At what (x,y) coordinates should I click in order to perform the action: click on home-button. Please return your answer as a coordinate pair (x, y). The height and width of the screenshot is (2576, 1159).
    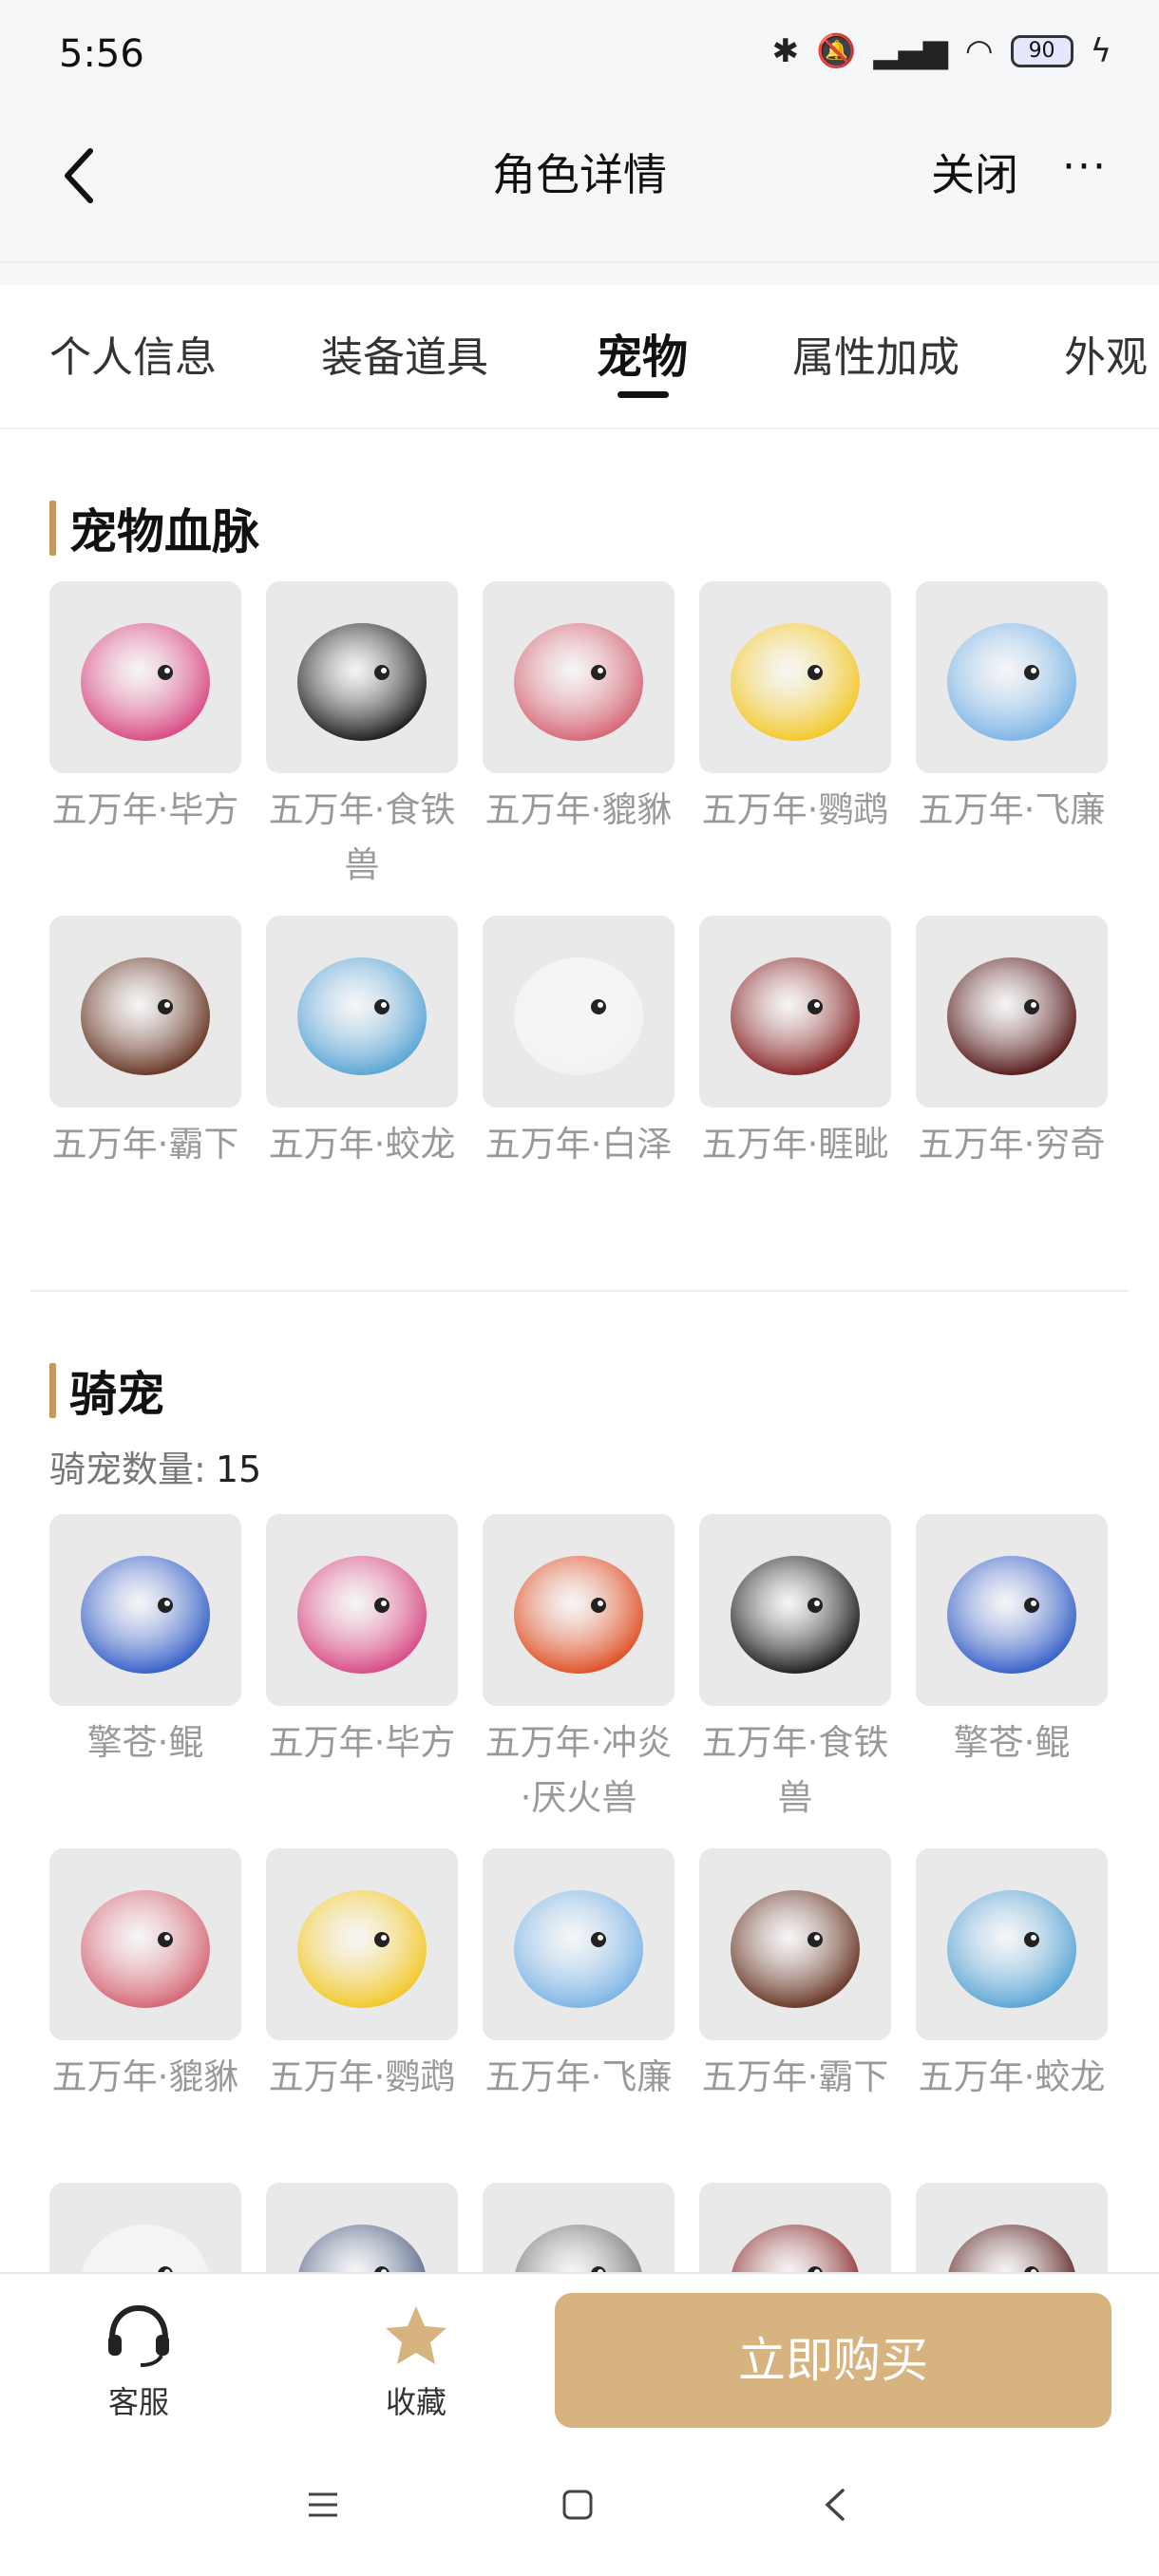
    Looking at the image, I should click on (577, 2504).